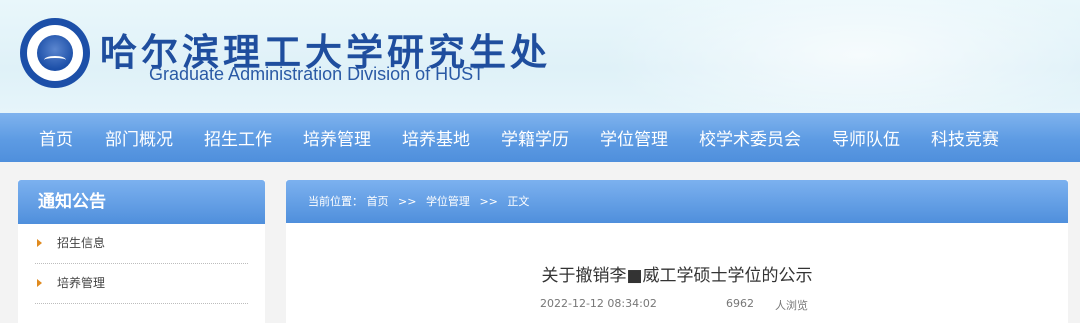  Describe the element at coordinates (965, 137) in the screenshot. I see `nav-item-competitions: 科技竞赛` at that location.